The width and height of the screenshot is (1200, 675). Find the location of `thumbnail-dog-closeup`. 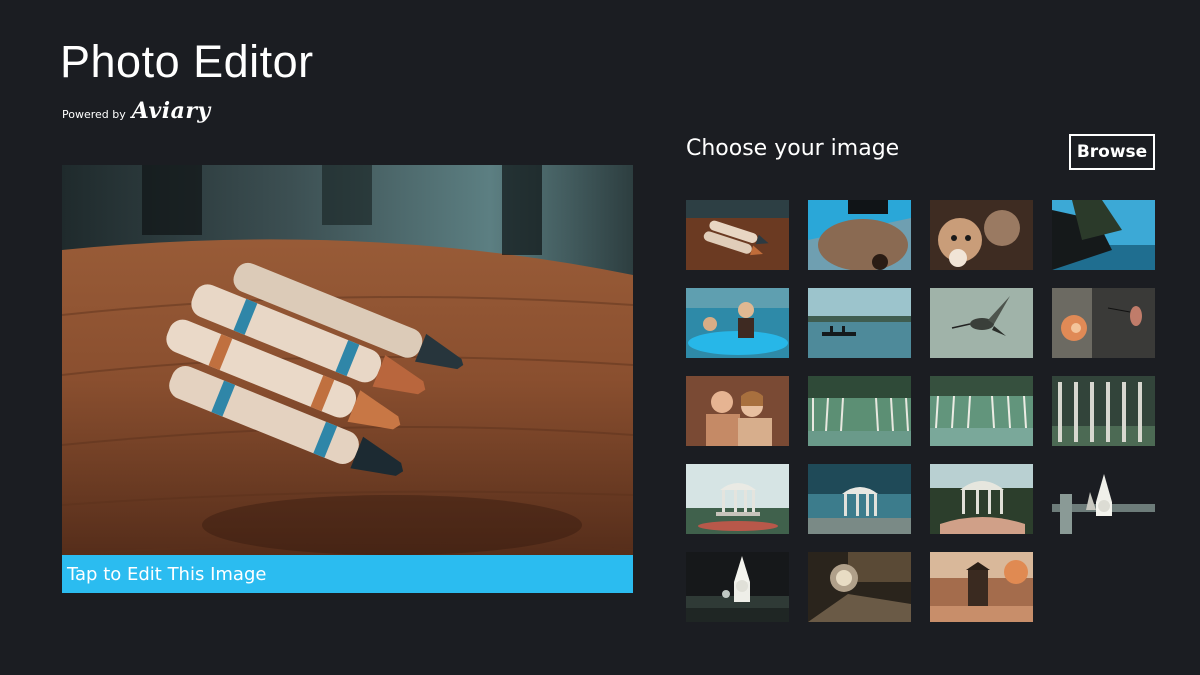

thumbnail-dog-closeup is located at coordinates (859, 235).